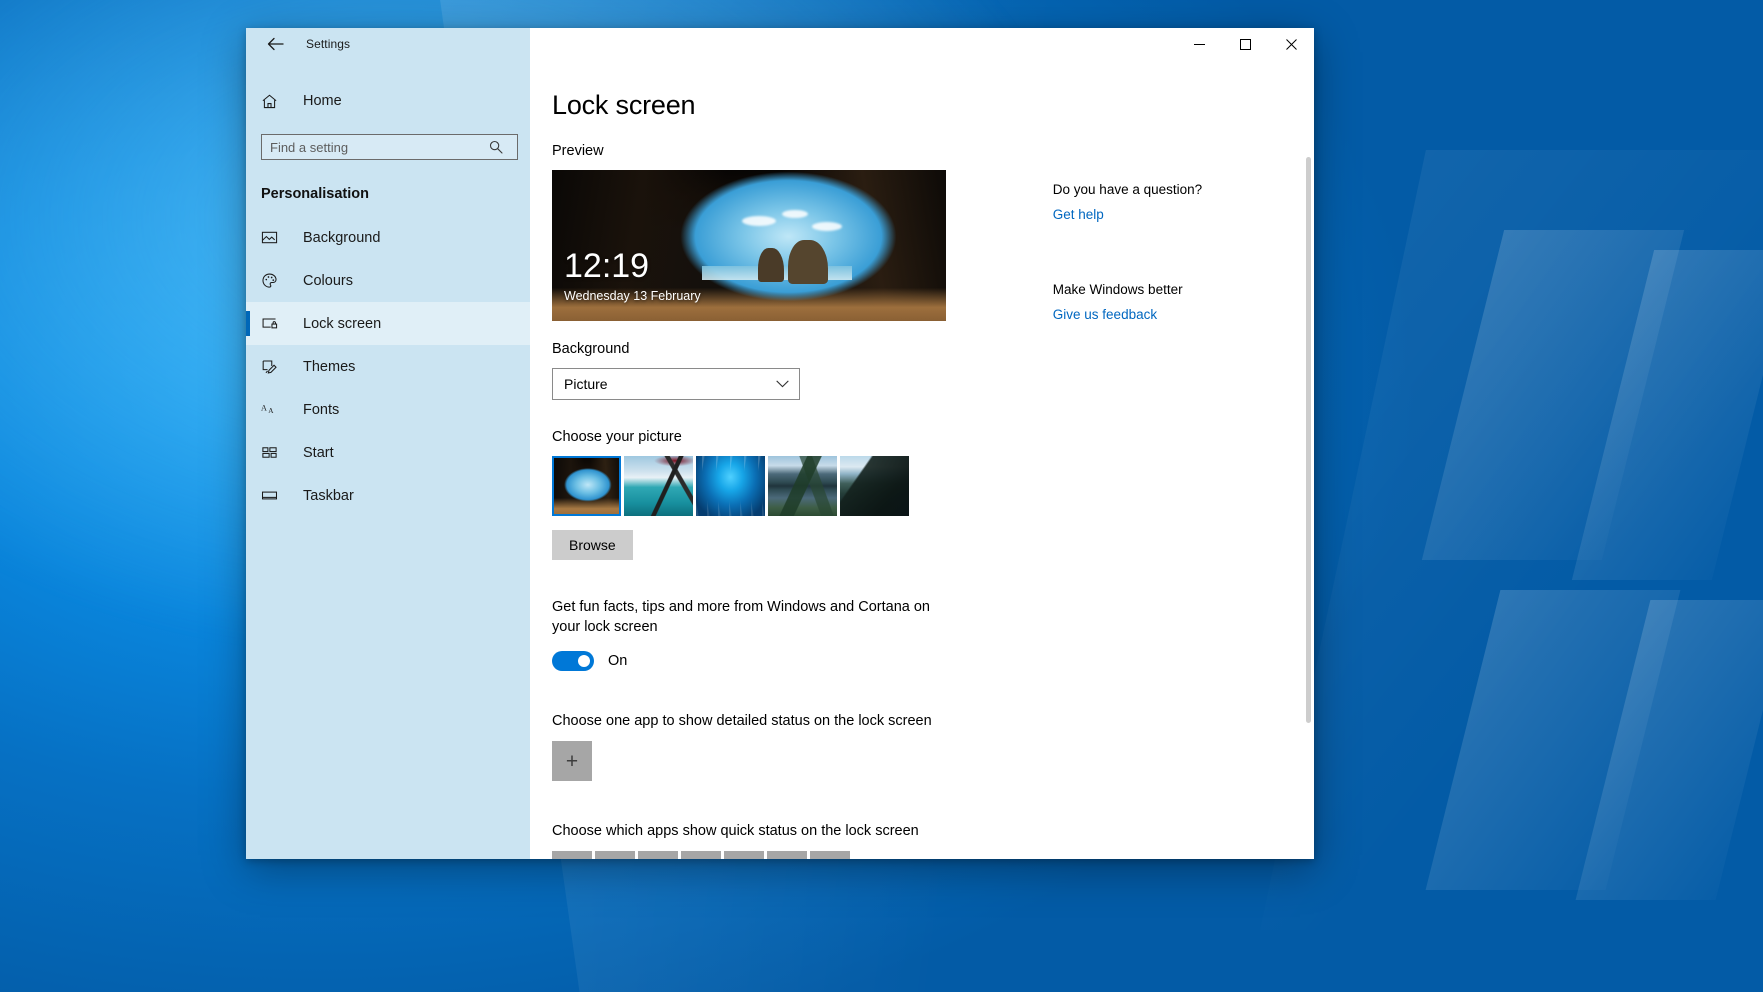  Describe the element at coordinates (676, 384) in the screenshot. I see `background-dropdown: Picture` at that location.